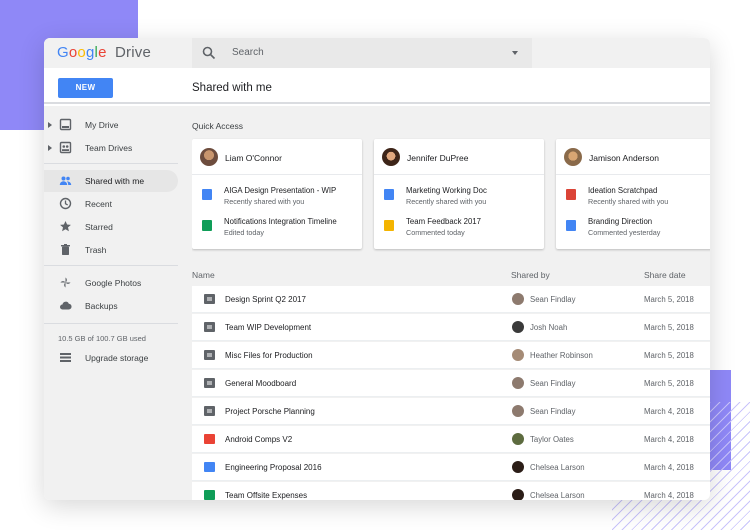  What do you see at coordinates (624, 158) in the screenshot?
I see `owner-name: Jamison Anderson` at bounding box center [624, 158].